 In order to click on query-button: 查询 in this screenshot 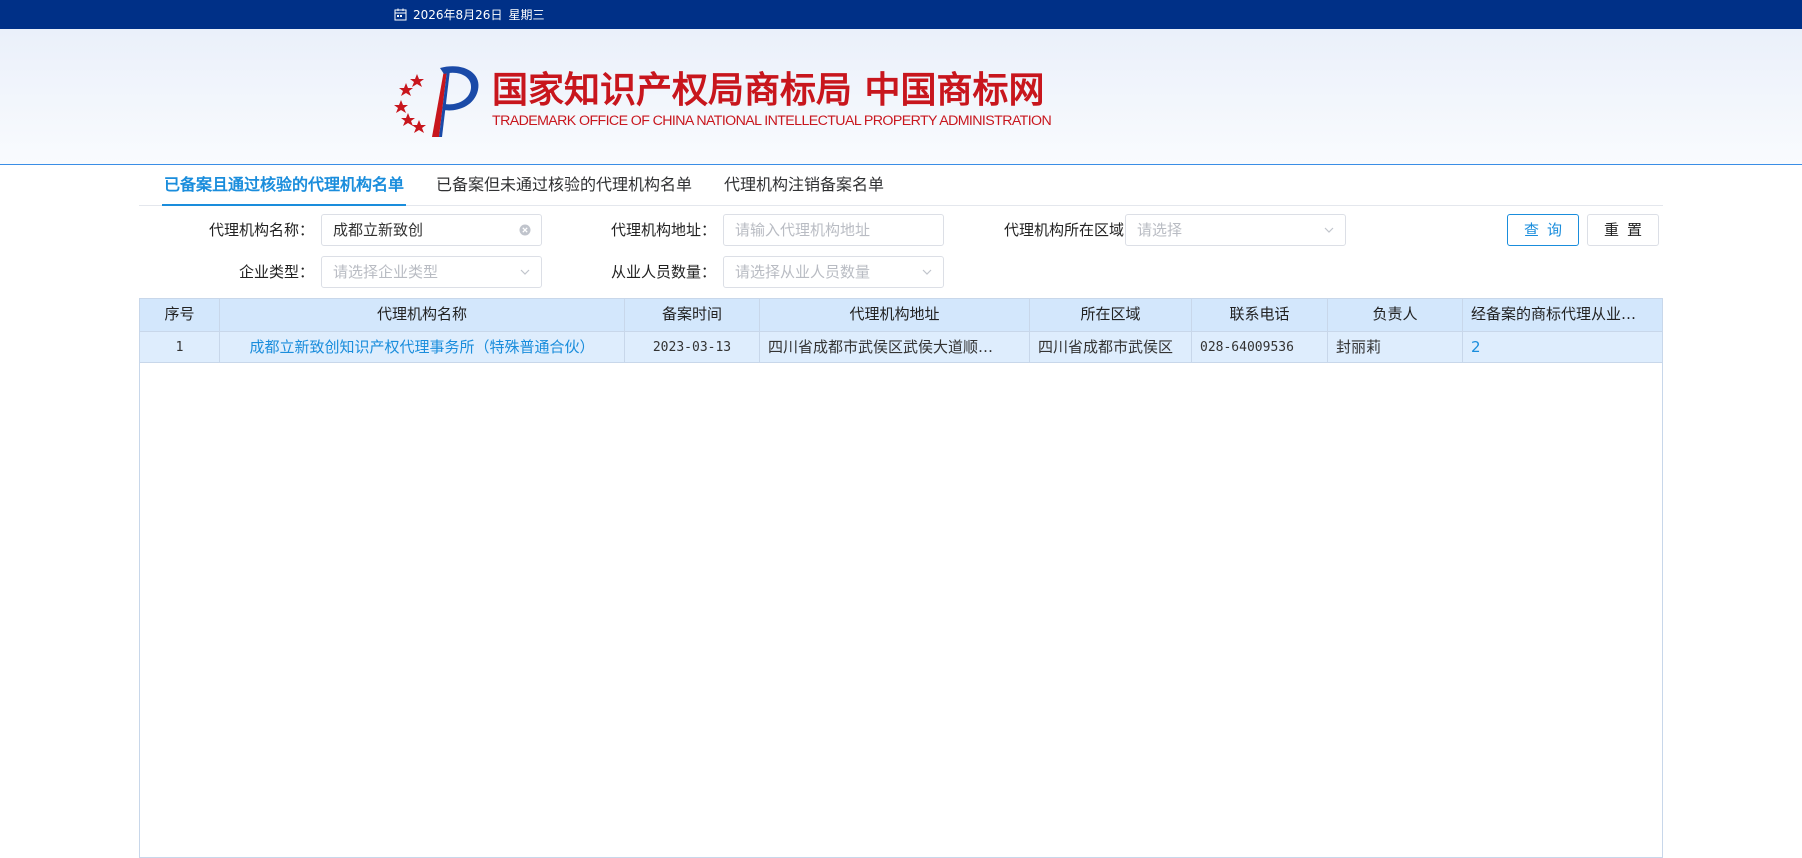, I will do `click(1543, 230)`.